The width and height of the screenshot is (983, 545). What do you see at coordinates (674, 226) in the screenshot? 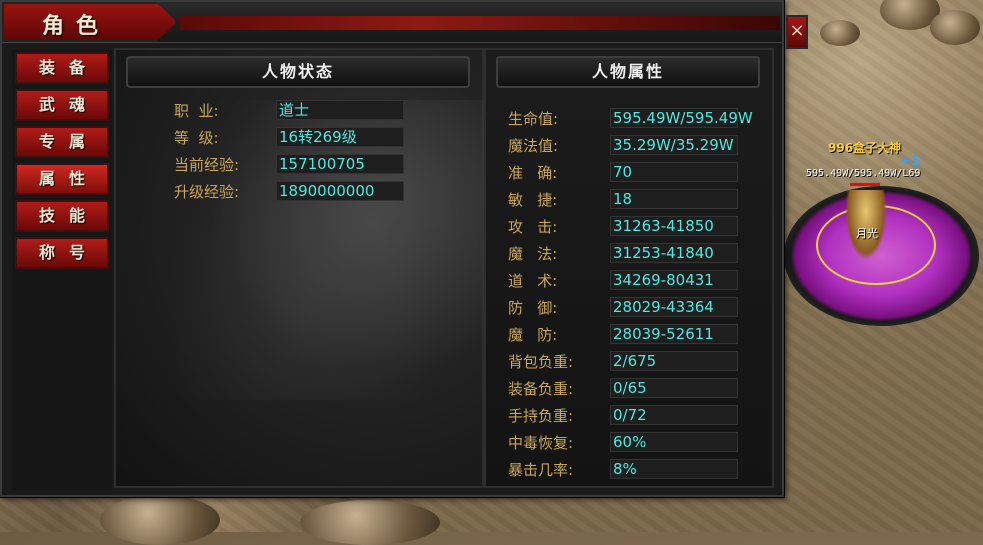
I see `attribute-value: 31263-41850` at bounding box center [674, 226].